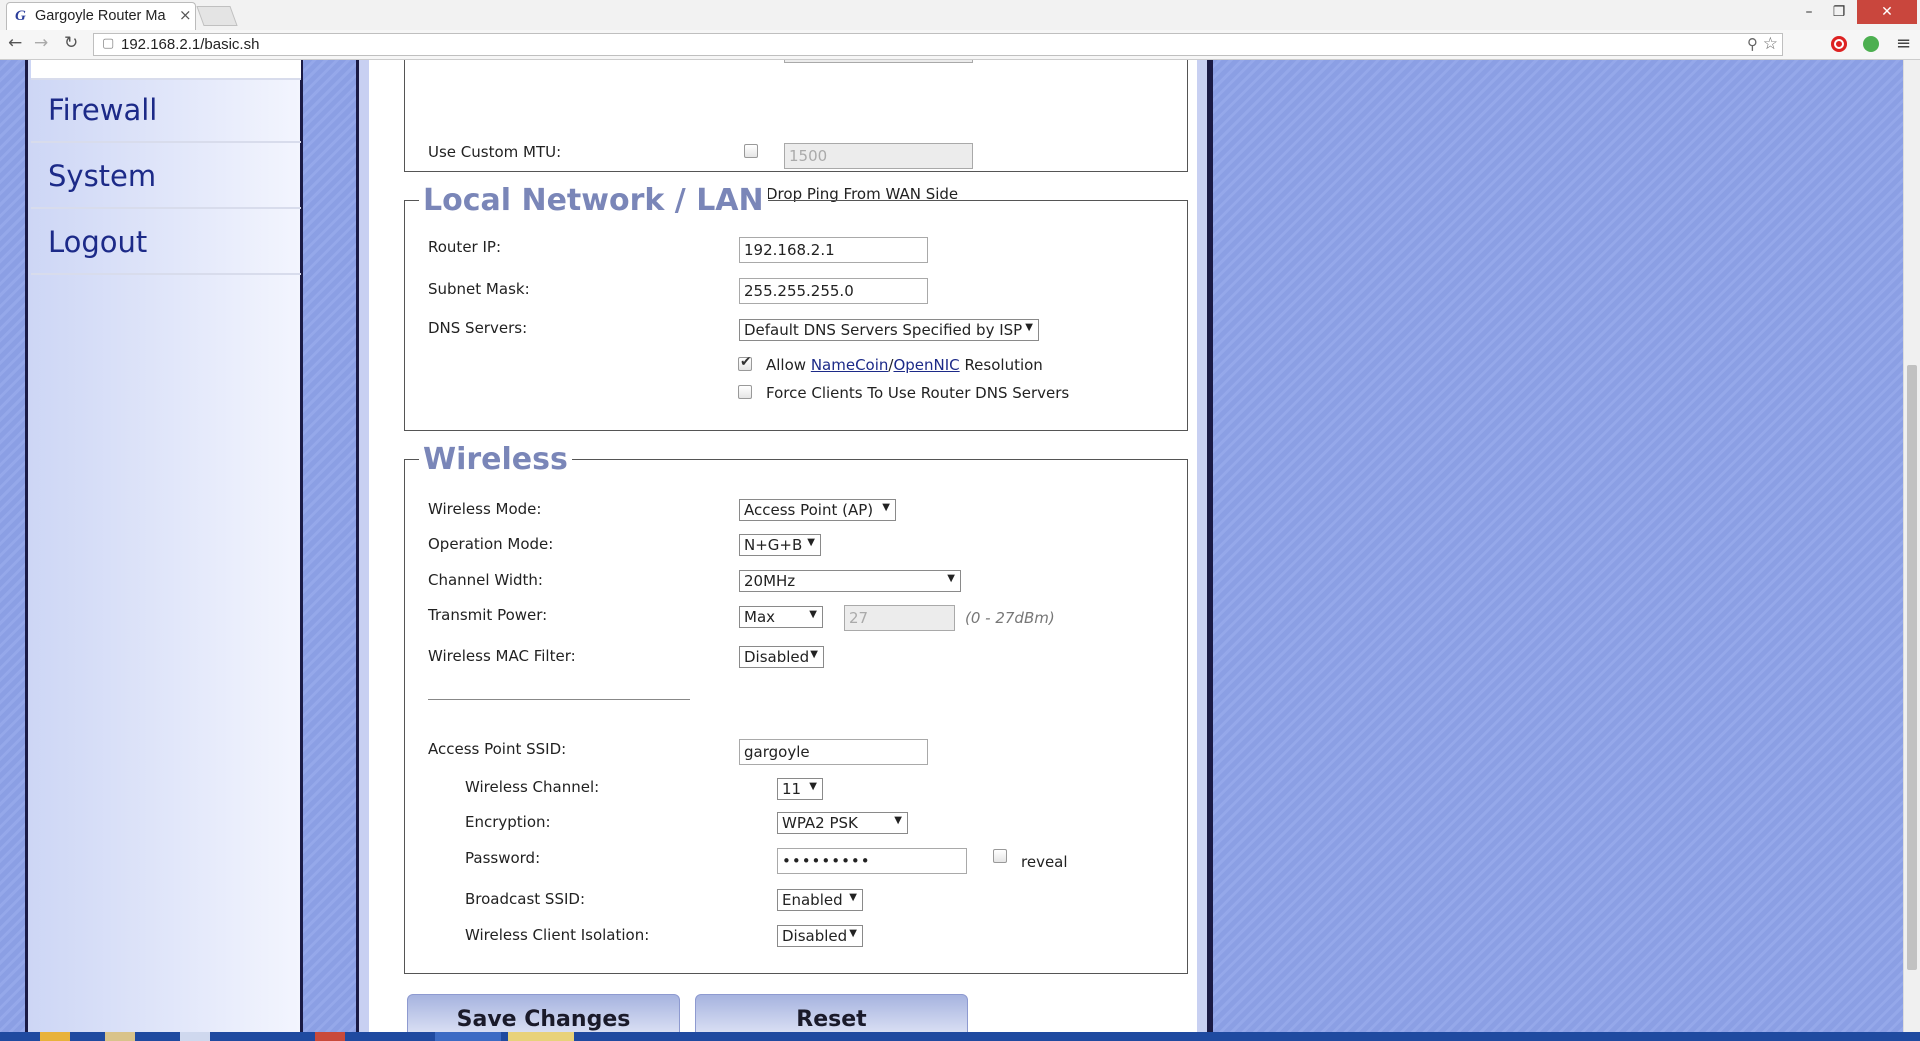  I want to click on save-changes-button: Save Changes, so click(543, 1013).